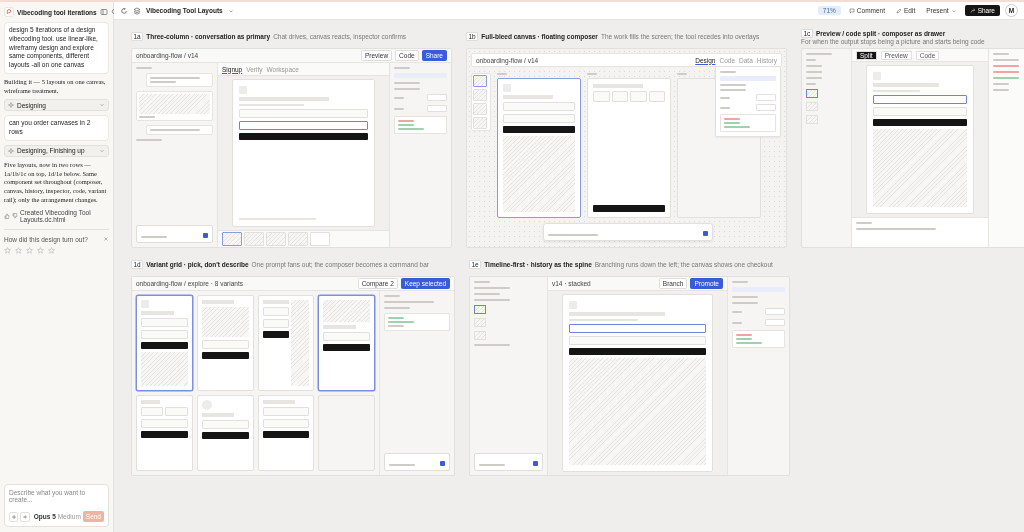  I want to click on add-button, so click(14, 516).